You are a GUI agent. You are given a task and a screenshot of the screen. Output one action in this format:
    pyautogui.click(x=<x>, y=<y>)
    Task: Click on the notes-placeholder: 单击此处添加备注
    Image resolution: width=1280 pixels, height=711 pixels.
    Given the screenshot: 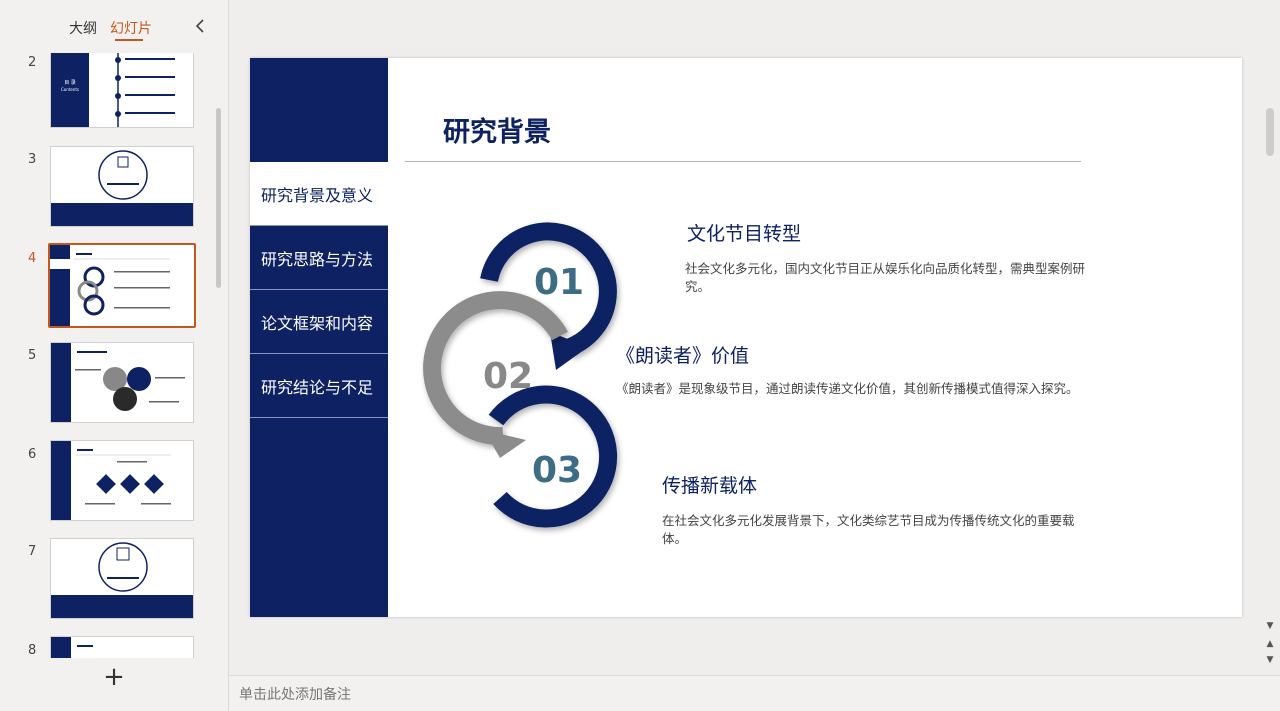 What is the action you would take?
    pyautogui.click(x=295, y=694)
    